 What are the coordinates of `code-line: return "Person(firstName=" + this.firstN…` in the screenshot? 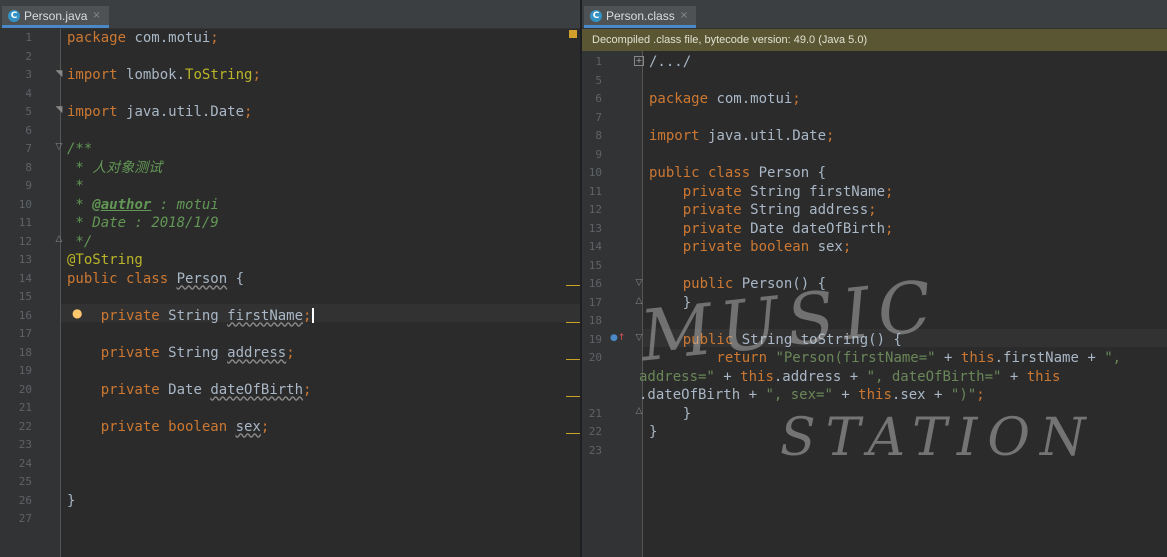 It's located at (905, 358).